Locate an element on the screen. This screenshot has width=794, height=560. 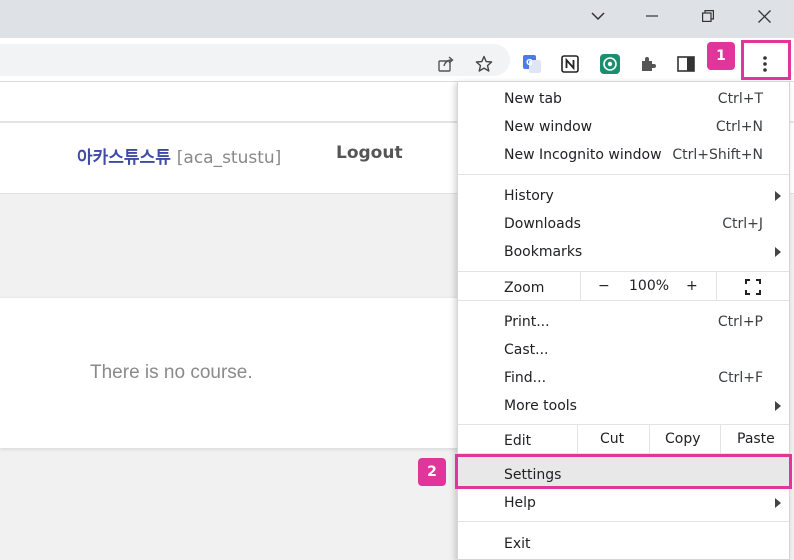
menu-item-label: New Incognito window is located at coordinates (583, 155).